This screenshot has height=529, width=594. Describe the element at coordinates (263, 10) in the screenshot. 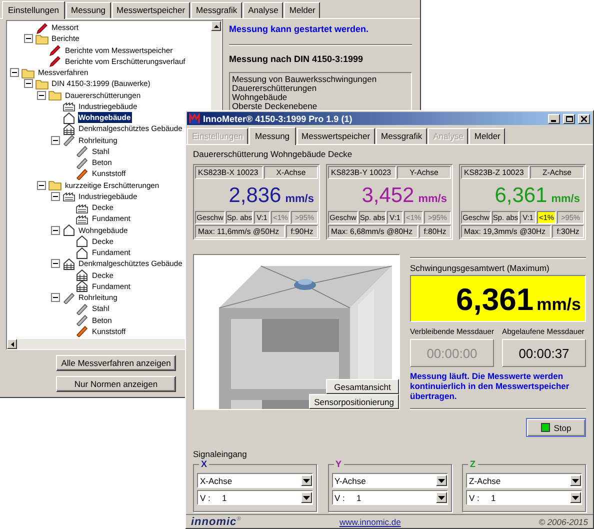

I see `tab: Analyse` at that location.